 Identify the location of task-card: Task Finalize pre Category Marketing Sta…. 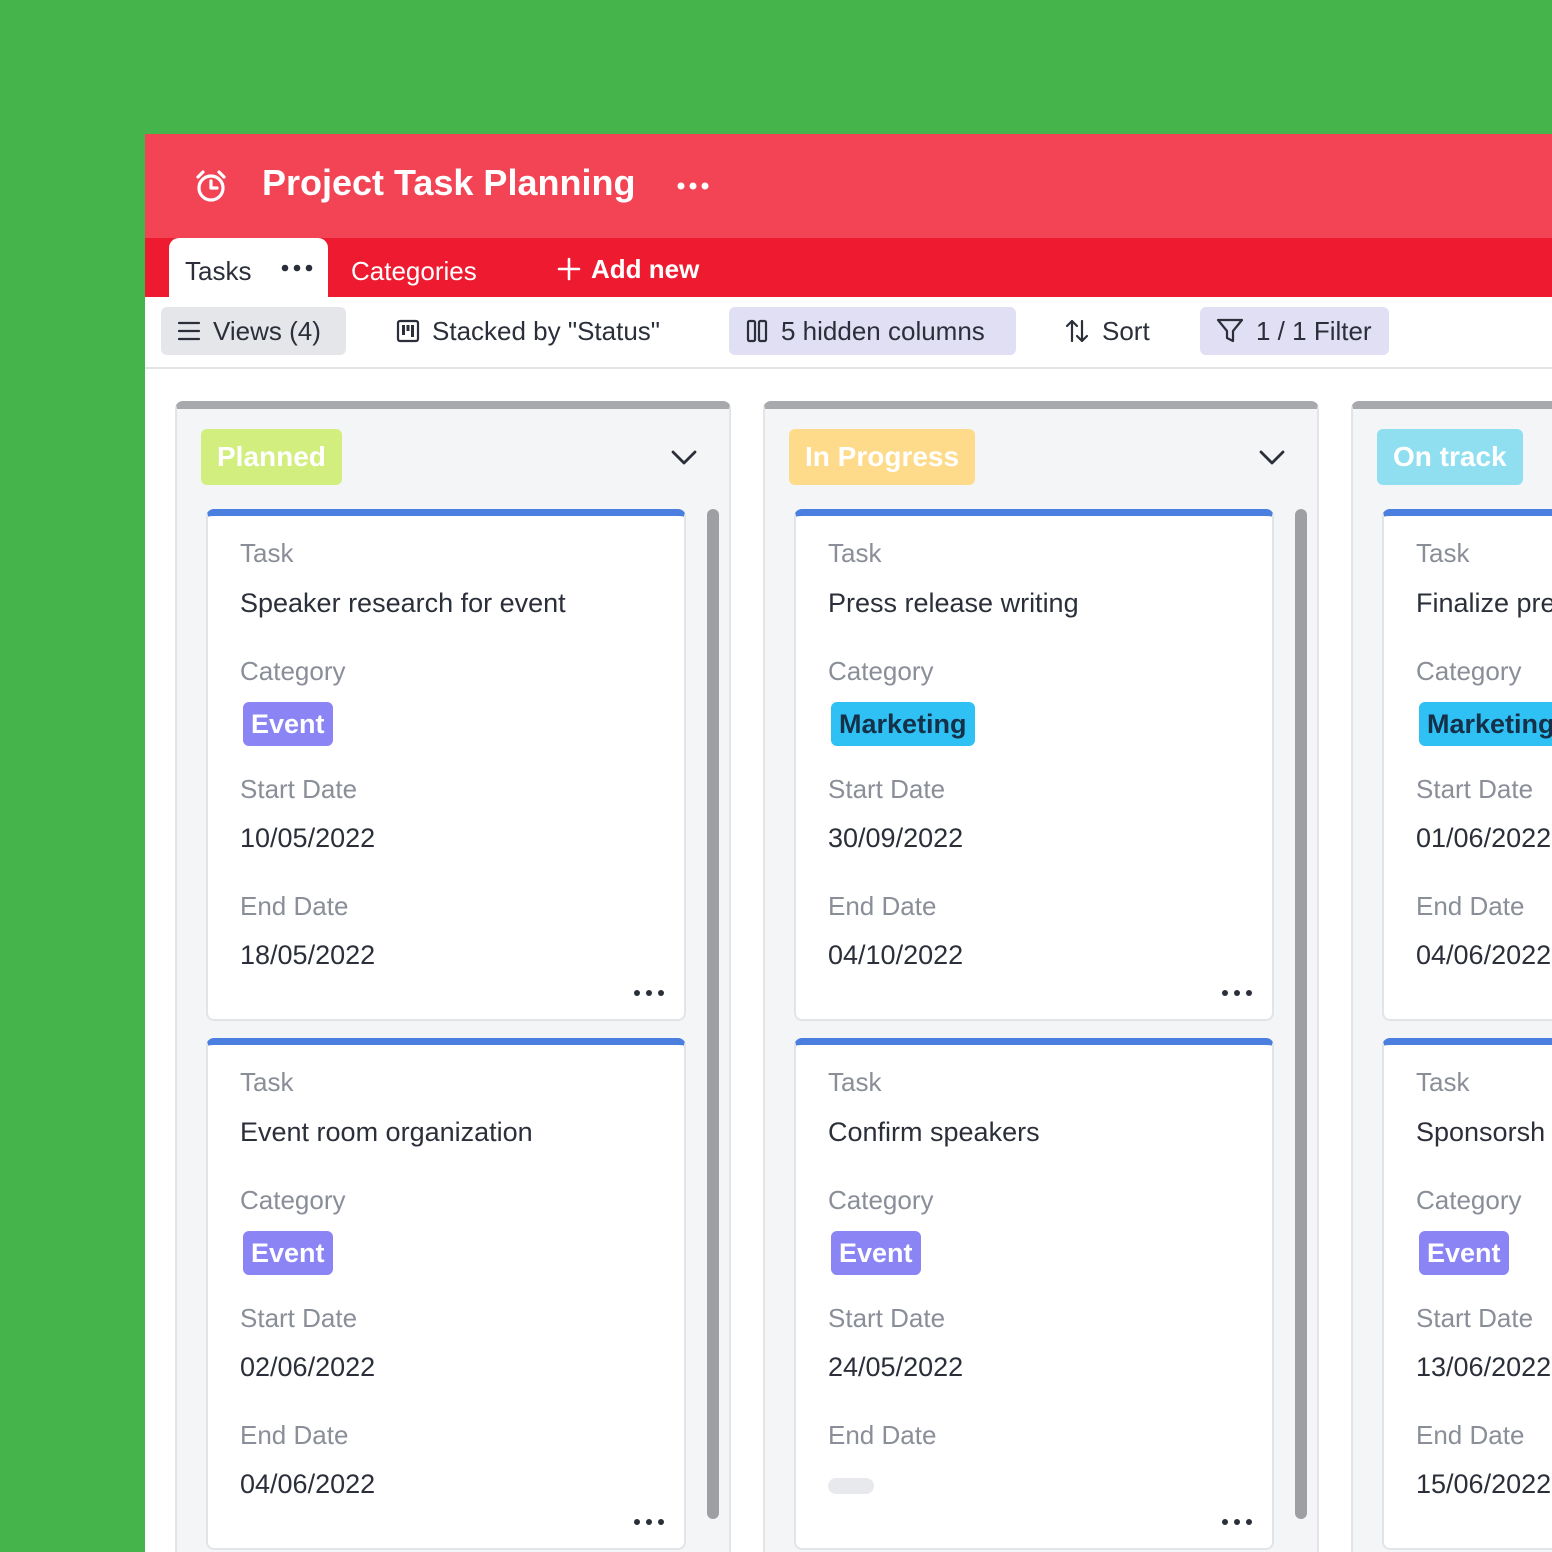
(1467, 765).